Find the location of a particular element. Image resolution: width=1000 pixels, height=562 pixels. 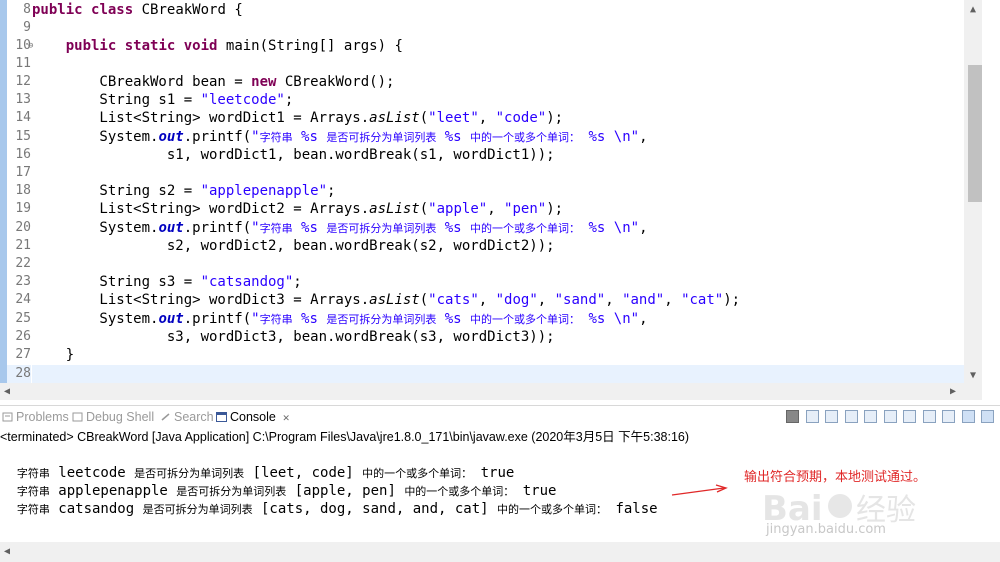

scroll-down-icon: ▼ is located at coordinates (973, 376).